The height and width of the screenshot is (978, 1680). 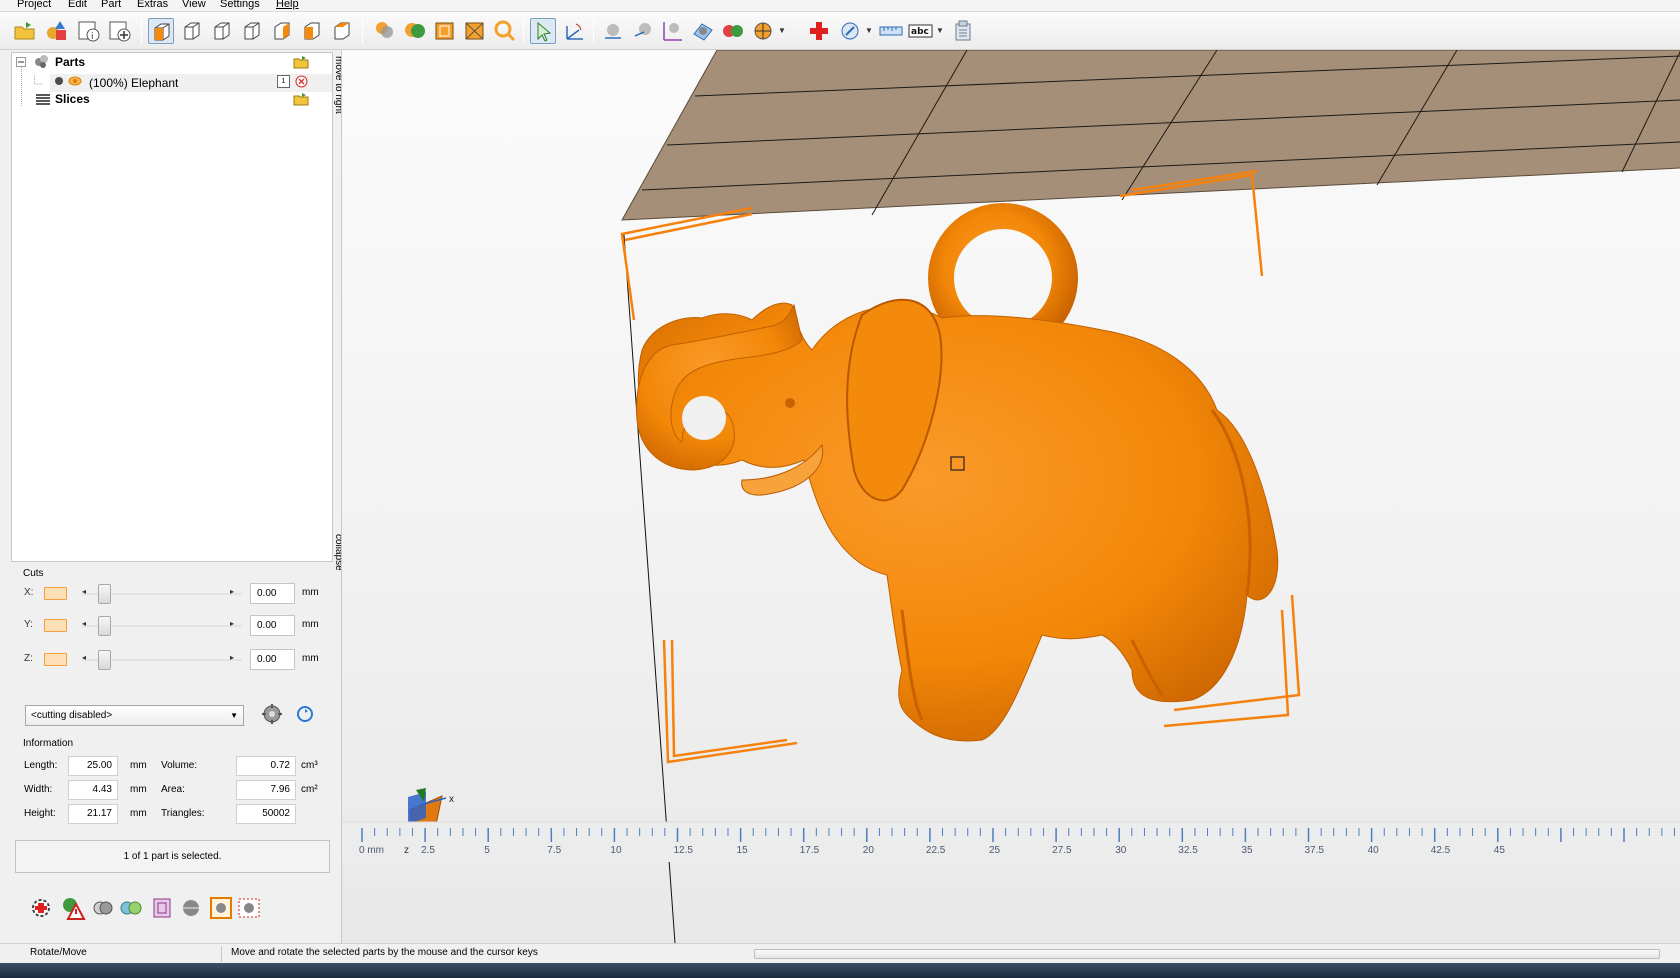 What do you see at coordinates (301, 81) in the screenshot?
I see `remove-part-icon` at bounding box center [301, 81].